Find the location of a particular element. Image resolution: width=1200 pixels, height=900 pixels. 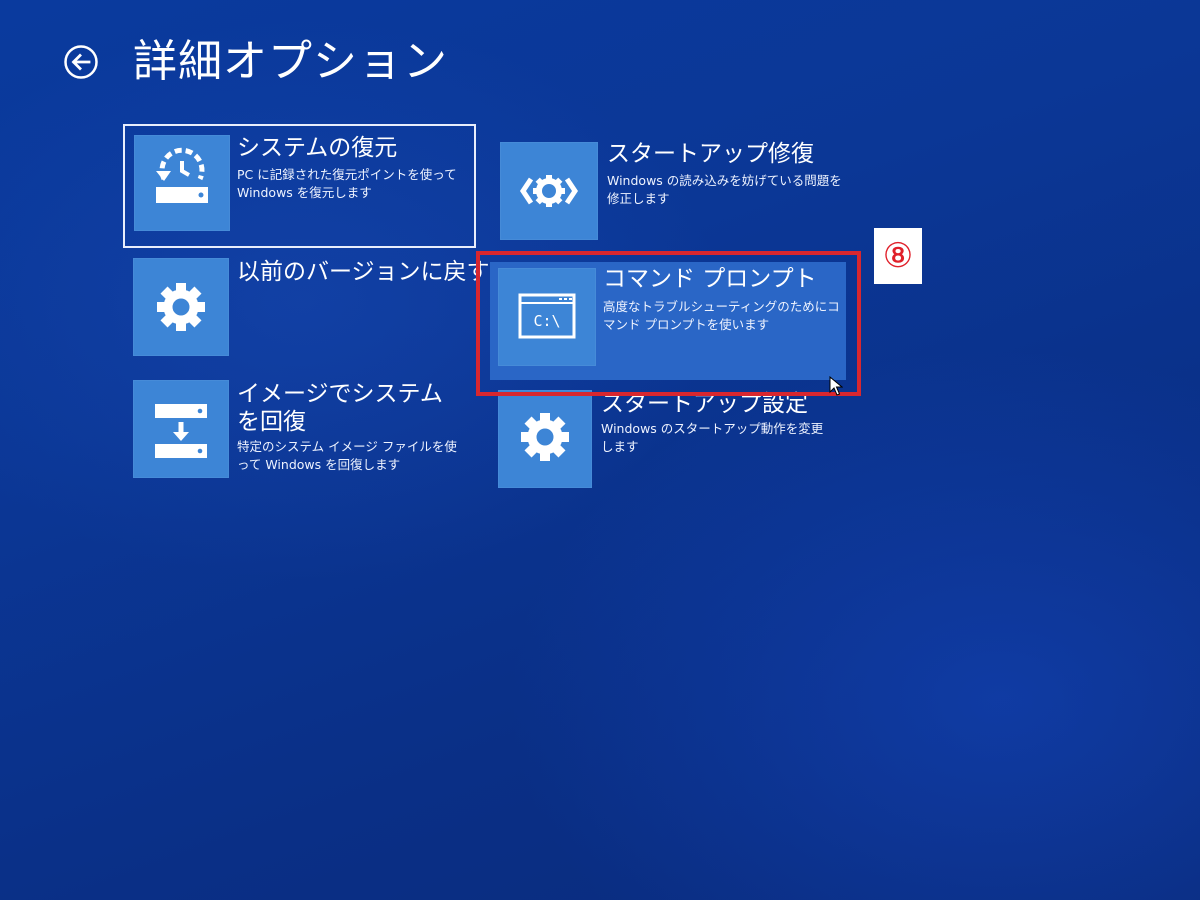

annotation-step-marker: ⑧ is located at coordinates (898, 256).